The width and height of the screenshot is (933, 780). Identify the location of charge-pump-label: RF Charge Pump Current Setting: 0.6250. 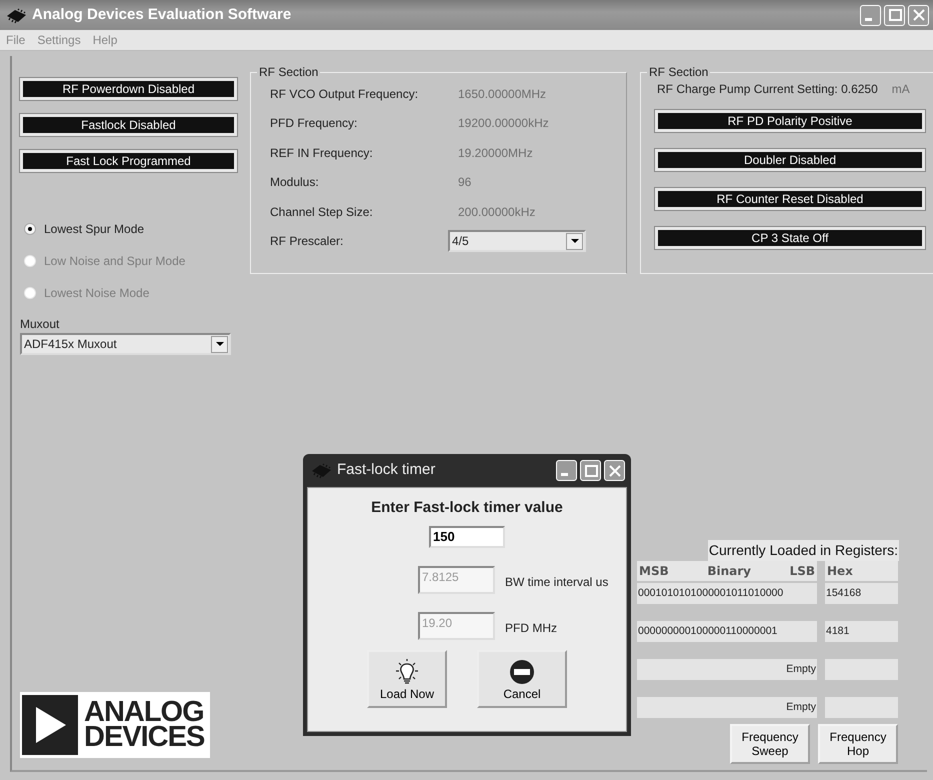
(767, 89).